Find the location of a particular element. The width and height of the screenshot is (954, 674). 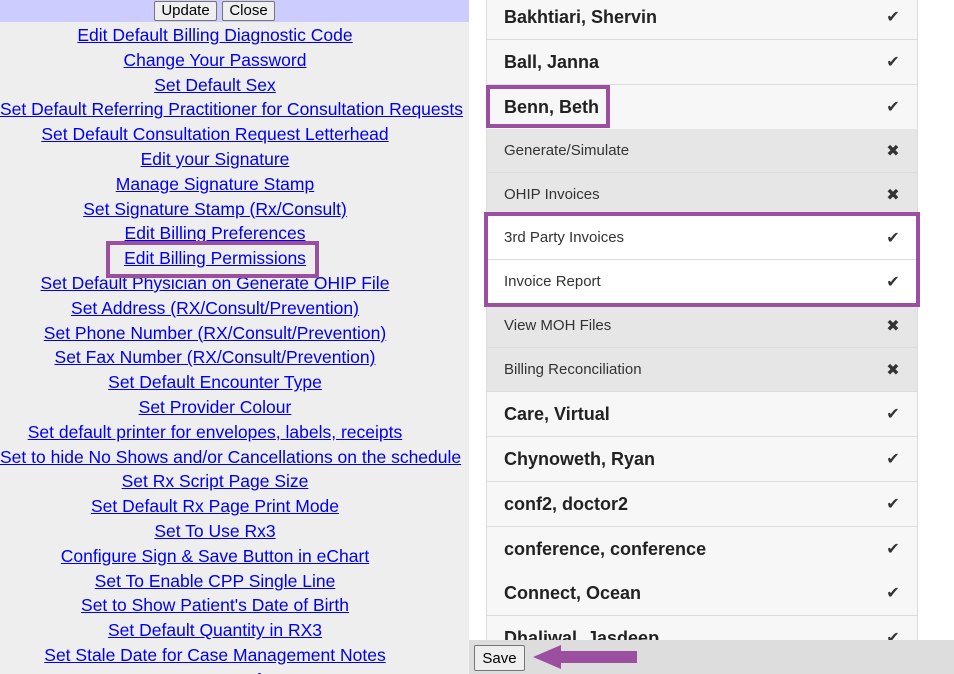

permission-row: OHIP Invoices ✖ is located at coordinates (702, 195).